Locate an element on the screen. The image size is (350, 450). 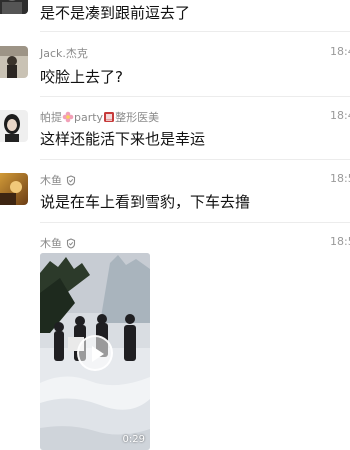
message-text: 是不是凑到跟前逗去了 is located at coordinates (115, 13).